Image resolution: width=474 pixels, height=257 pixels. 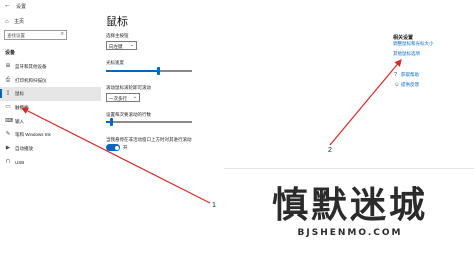 I want to click on primary-button-label: 选择主按钮, so click(x=117, y=35).